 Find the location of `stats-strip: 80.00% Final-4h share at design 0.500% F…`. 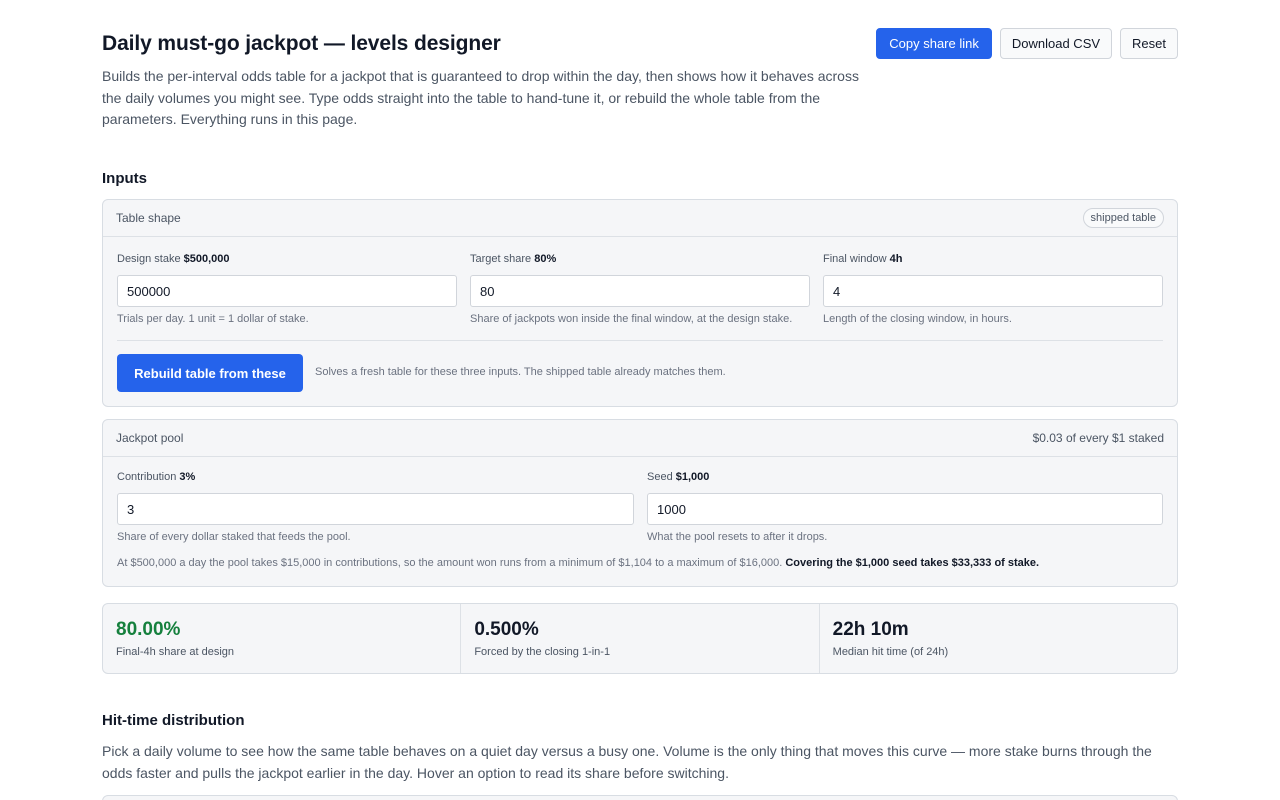

stats-strip: 80.00% Final-4h share at design 0.500% F… is located at coordinates (640, 638).